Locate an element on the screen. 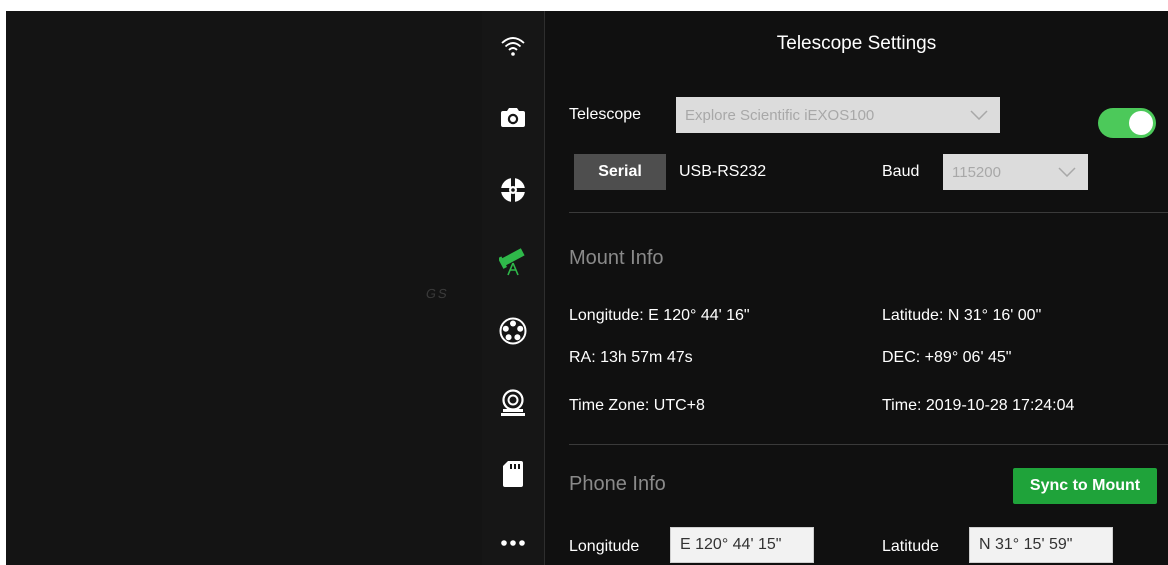  sidebar-item-sd-card is located at coordinates (513, 474).